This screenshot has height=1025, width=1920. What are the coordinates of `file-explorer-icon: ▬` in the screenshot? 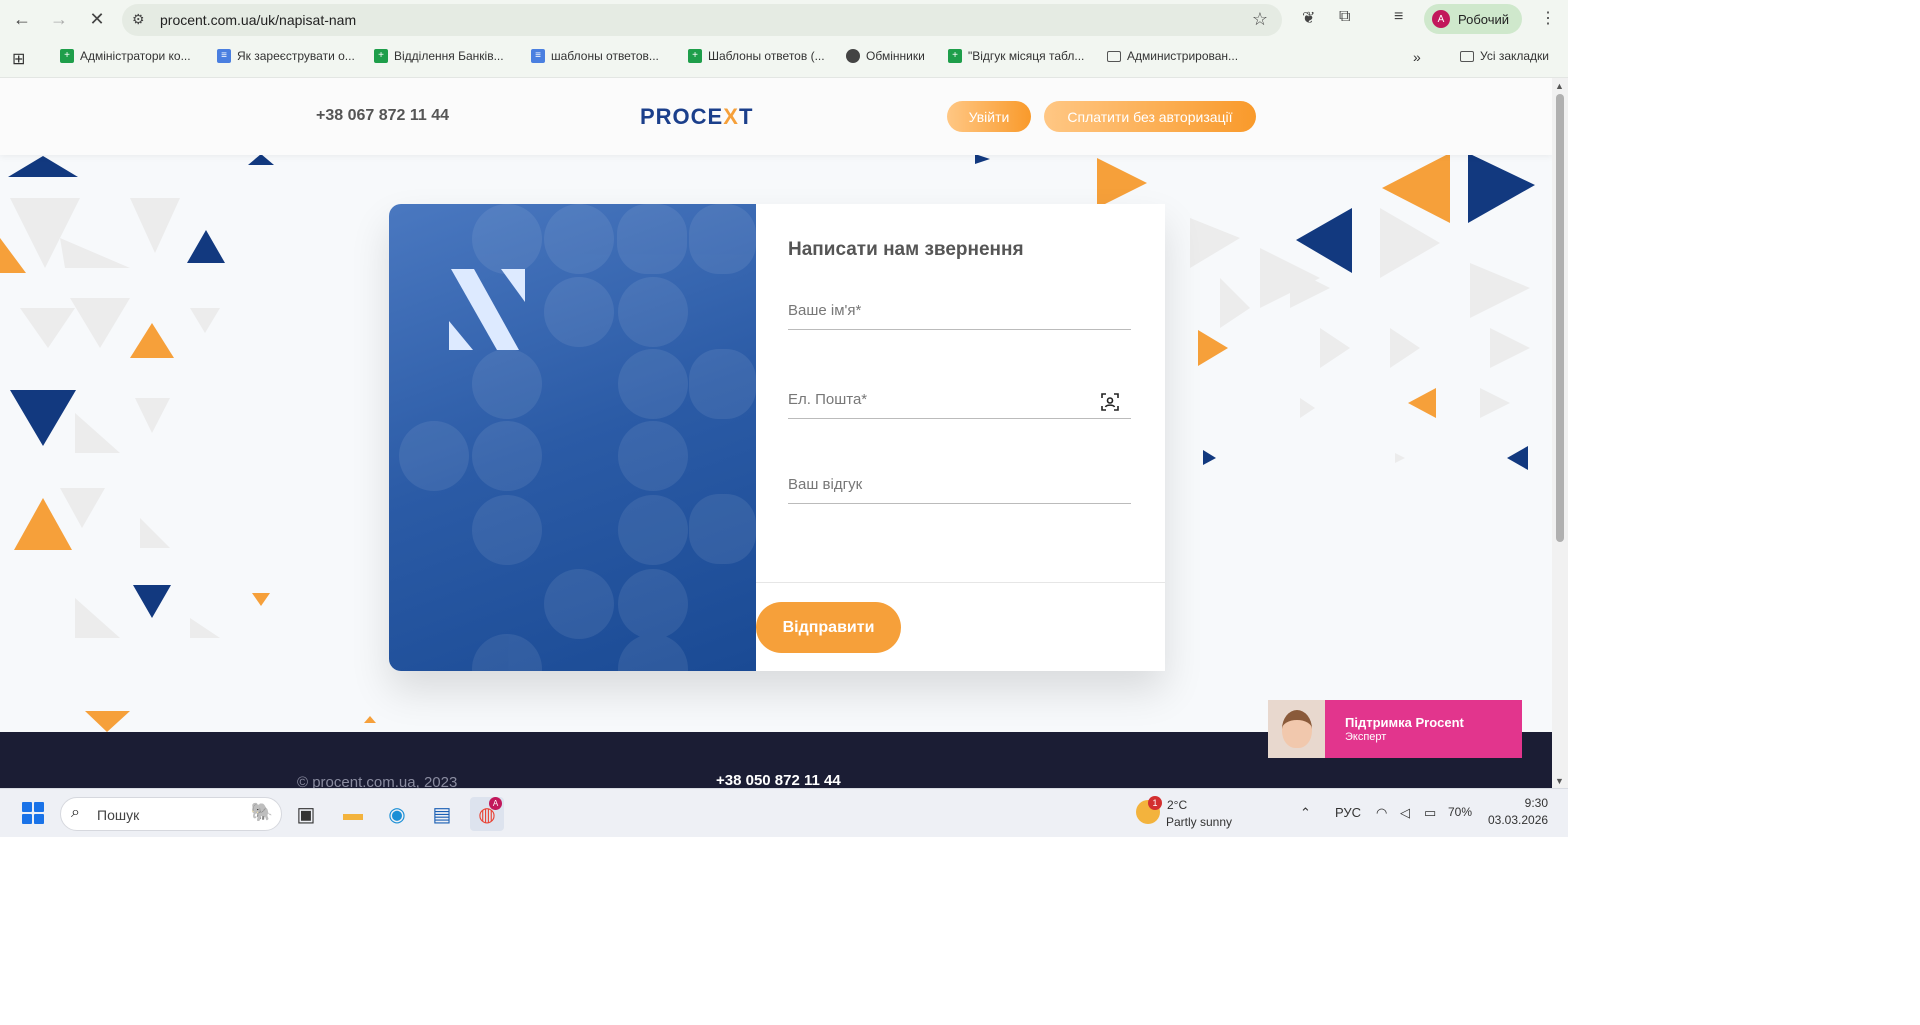 It's located at (353, 814).